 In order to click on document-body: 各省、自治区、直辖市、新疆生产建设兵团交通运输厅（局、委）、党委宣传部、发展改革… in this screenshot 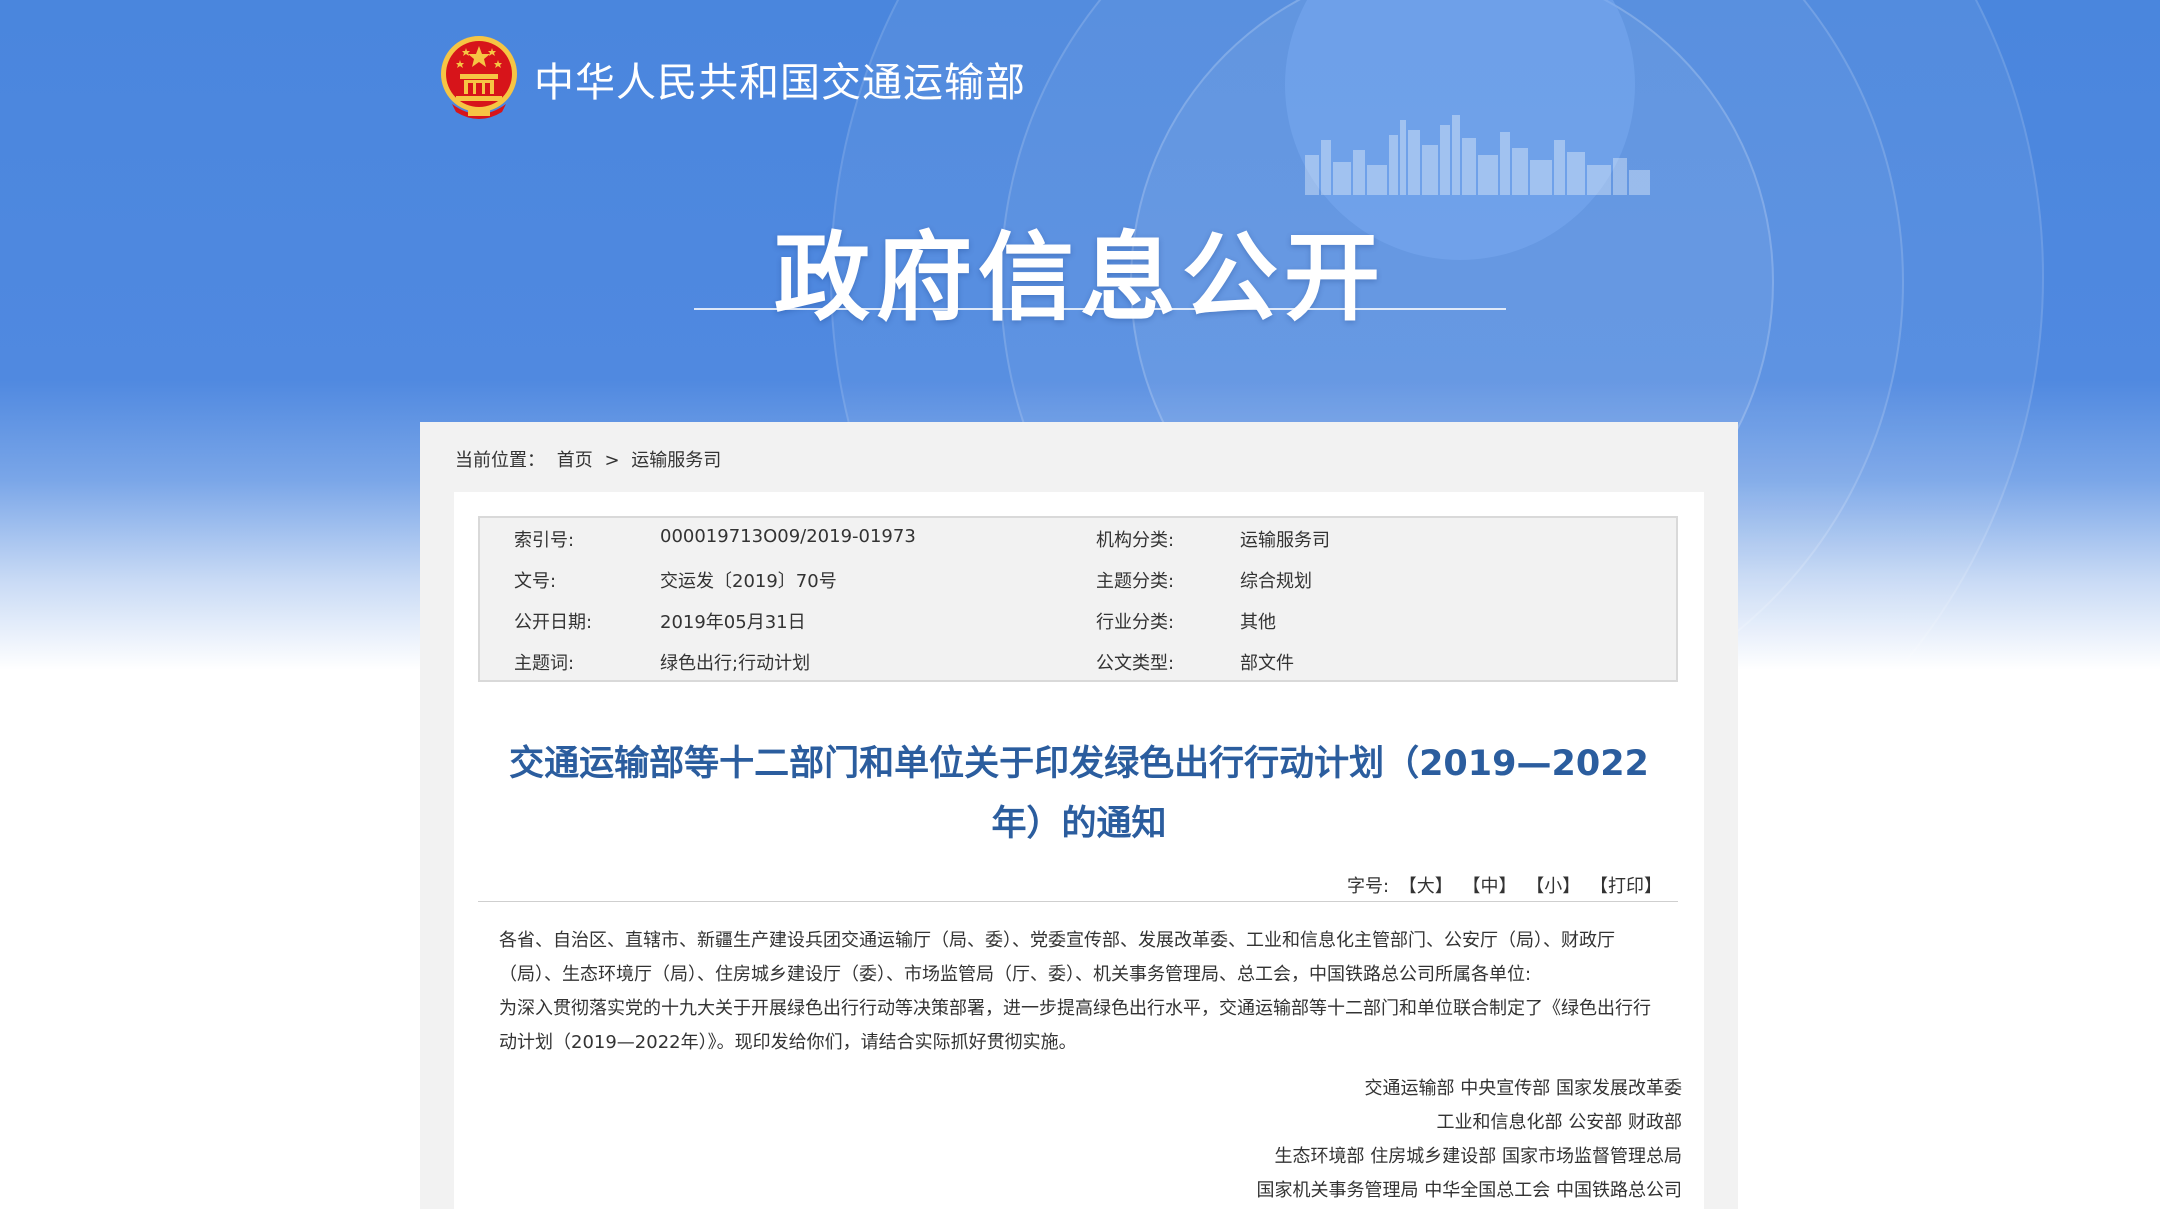, I will do `click(1079, 992)`.